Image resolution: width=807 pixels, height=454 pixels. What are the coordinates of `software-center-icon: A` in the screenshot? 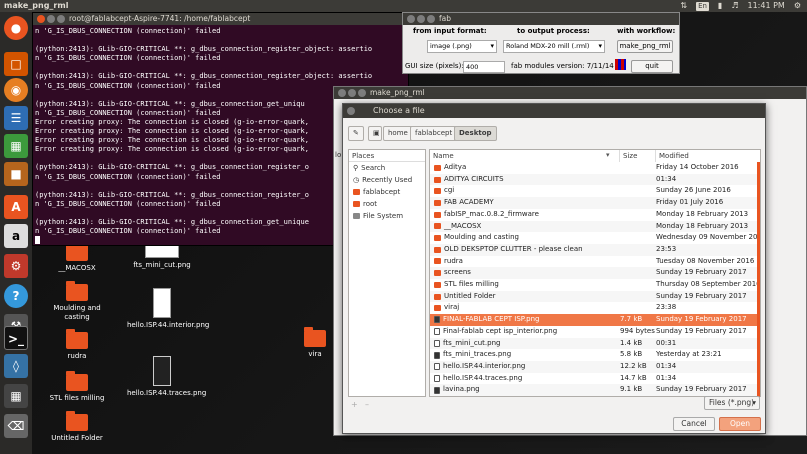 It's located at (16, 207).